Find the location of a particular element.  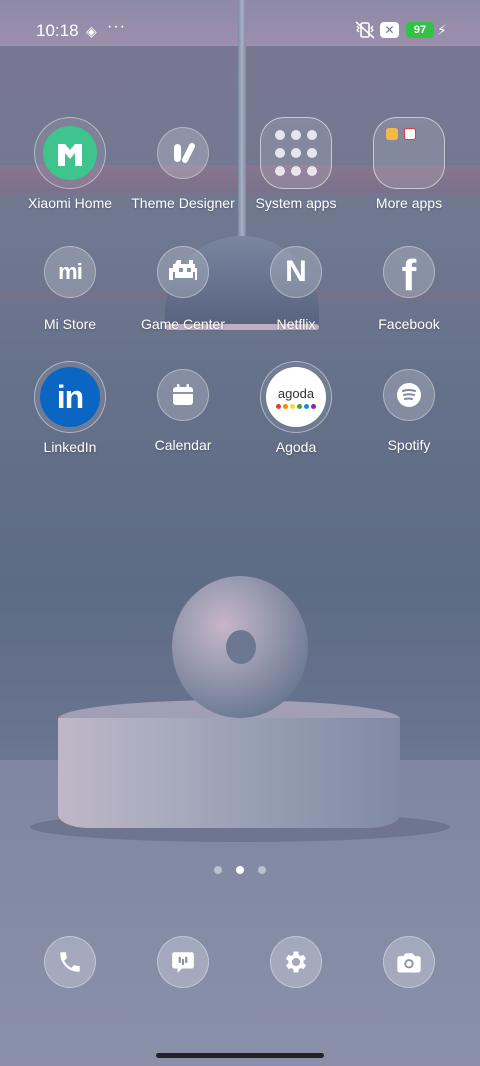

camera-icon is located at coordinates (409, 963).